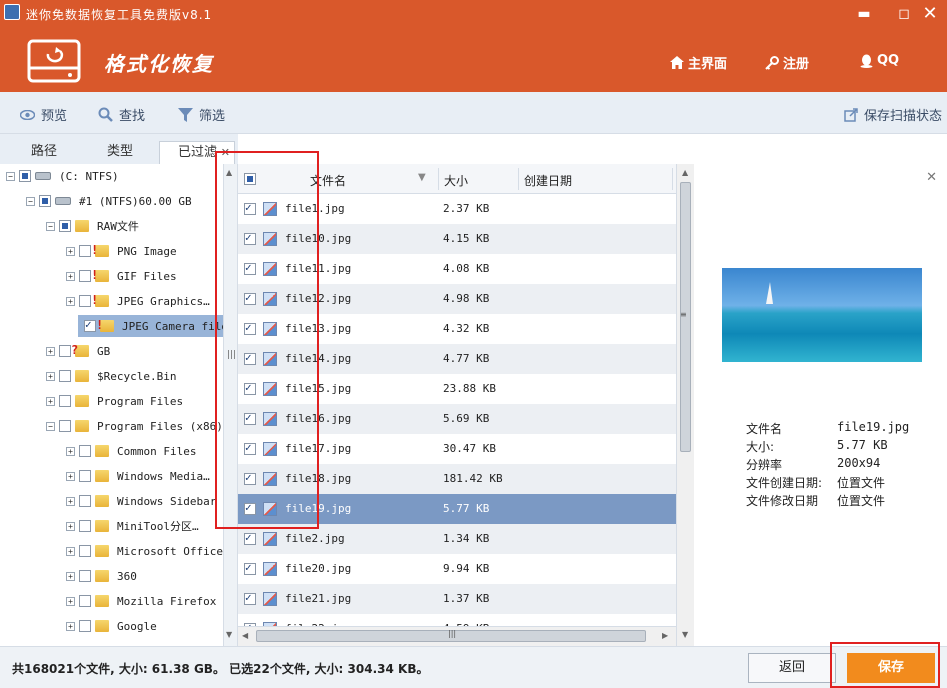  Describe the element at coordinates (109, 201) in the screenshot. I see `tree-item: − #1 (NTFS)60.00 GB` at that location.